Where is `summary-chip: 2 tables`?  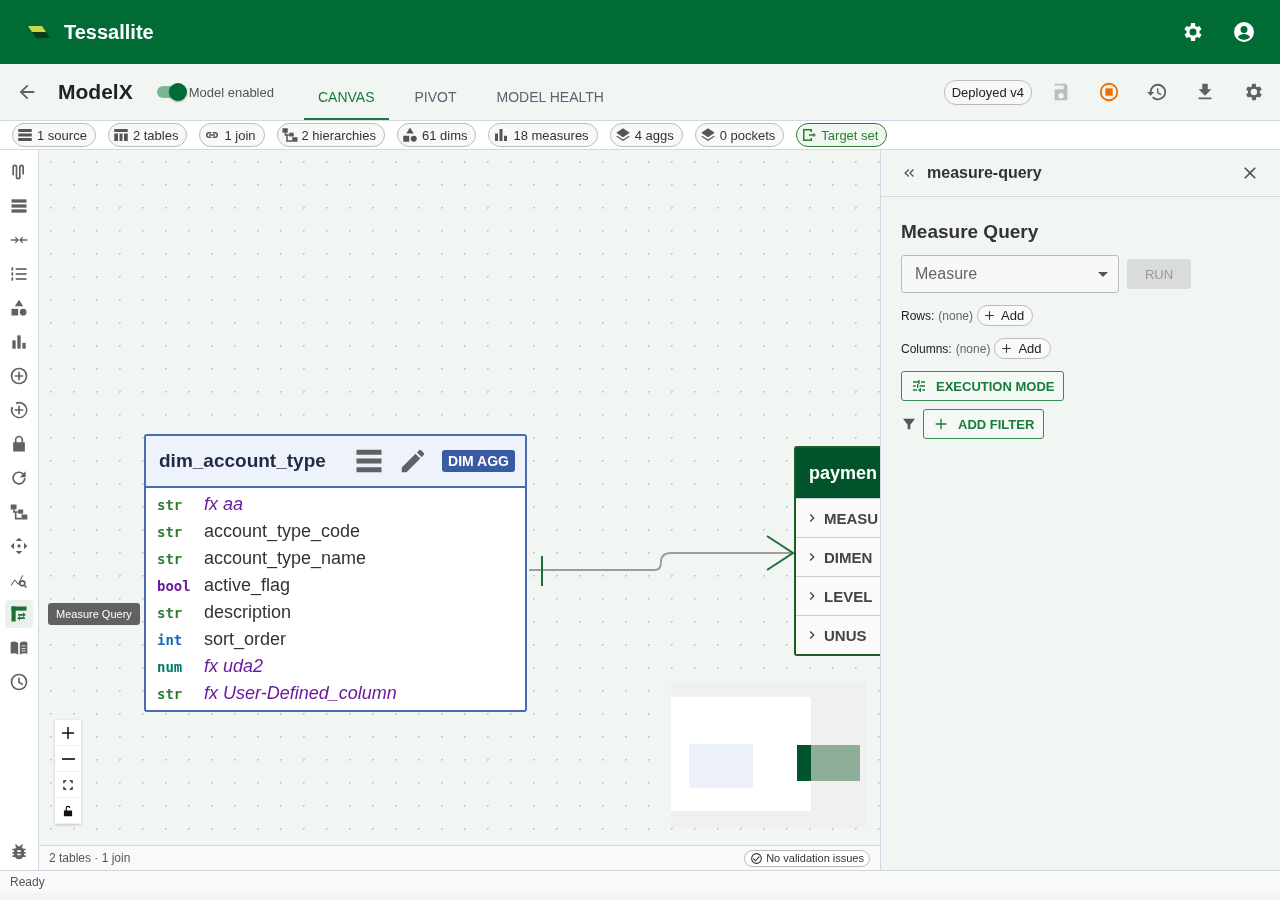
summary-chip: 2 tables is located at coordinates (147, 135).